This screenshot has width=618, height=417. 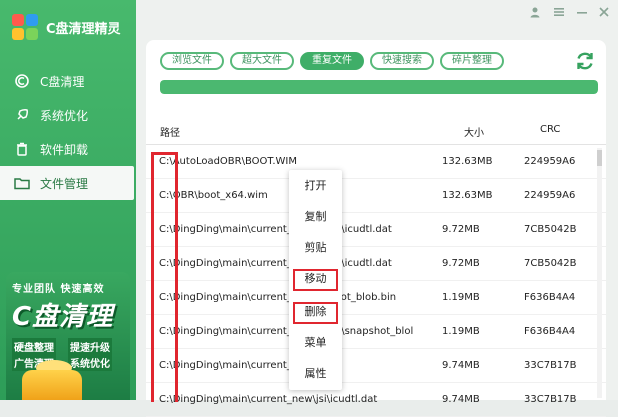 I want to click on c-drive-icon, so click(x=22, y=81).